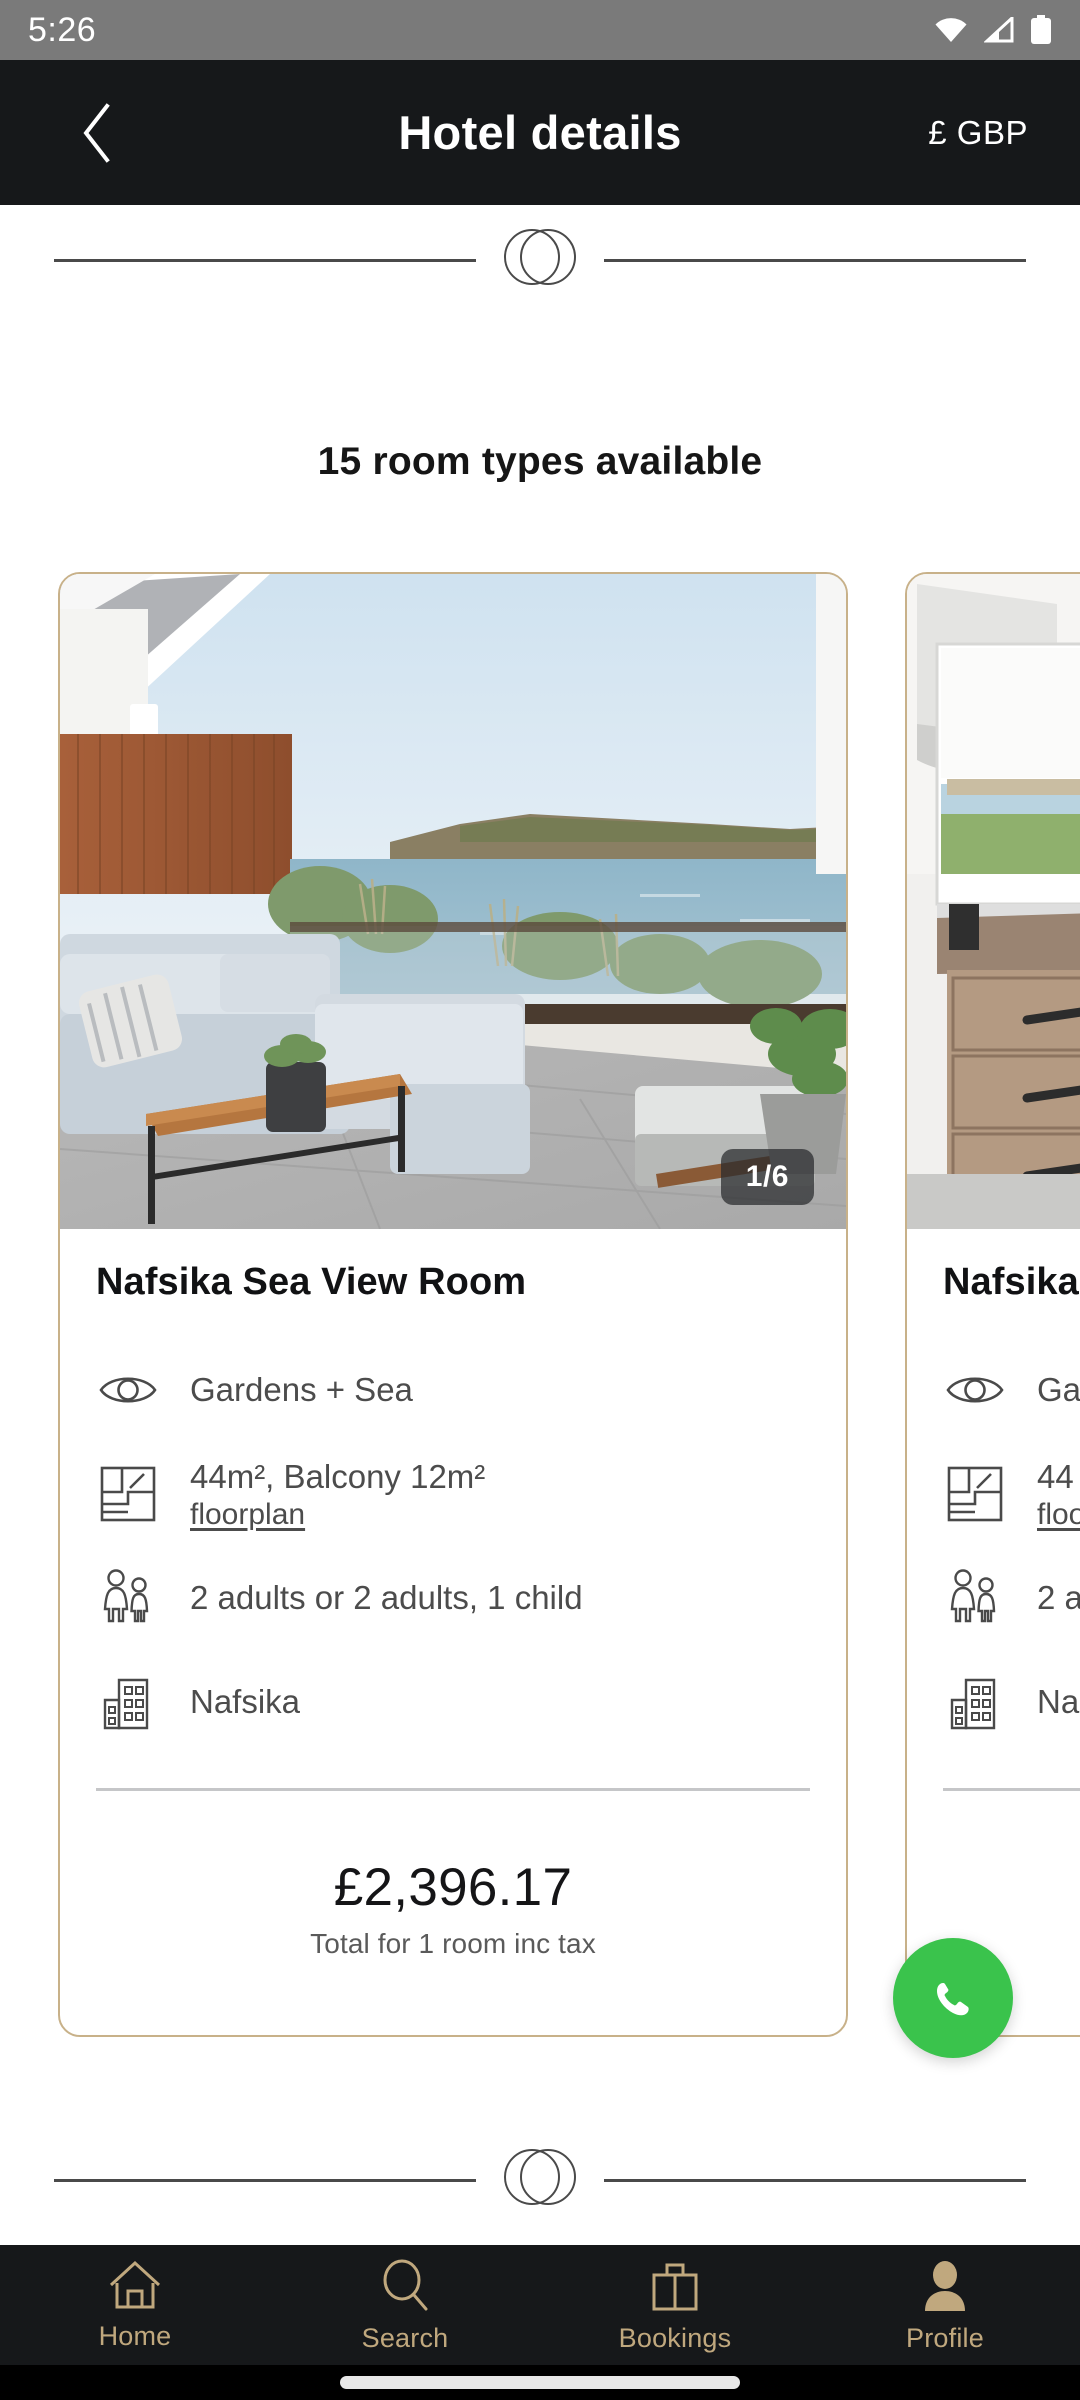 This screenshot has width=1080, height=2400. Describe the element at coordinates (1058, 1515) in the screenshot. I see `floorplan-link: floo` at that location.